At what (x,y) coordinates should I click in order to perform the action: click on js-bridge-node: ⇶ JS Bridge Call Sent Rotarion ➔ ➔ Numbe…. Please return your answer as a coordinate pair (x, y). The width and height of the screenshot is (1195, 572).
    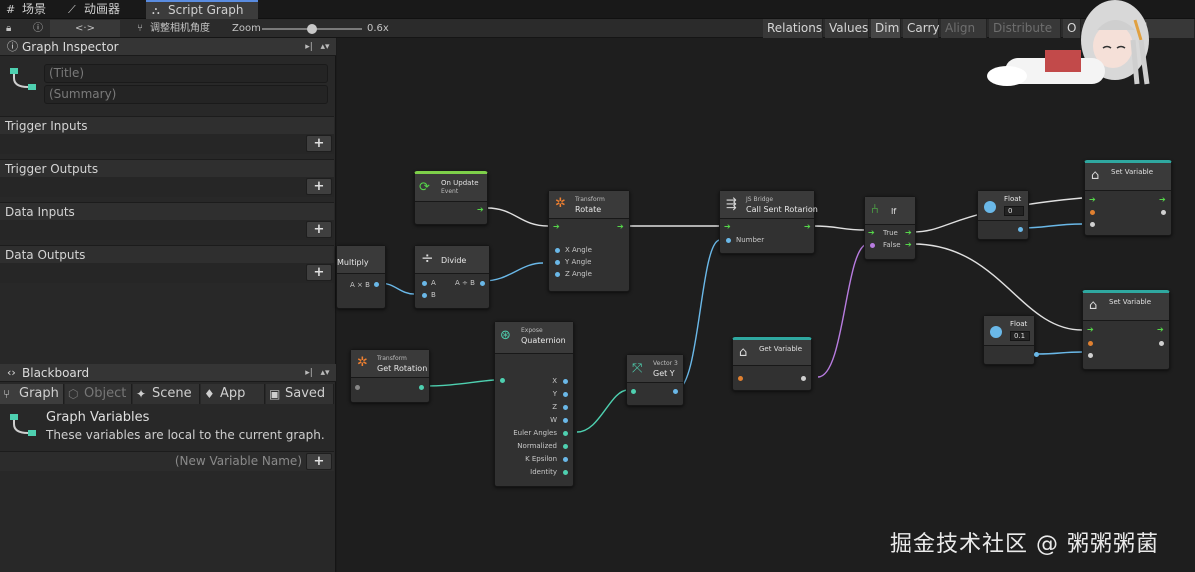
    Looking at the image, I should click on (768, 222).